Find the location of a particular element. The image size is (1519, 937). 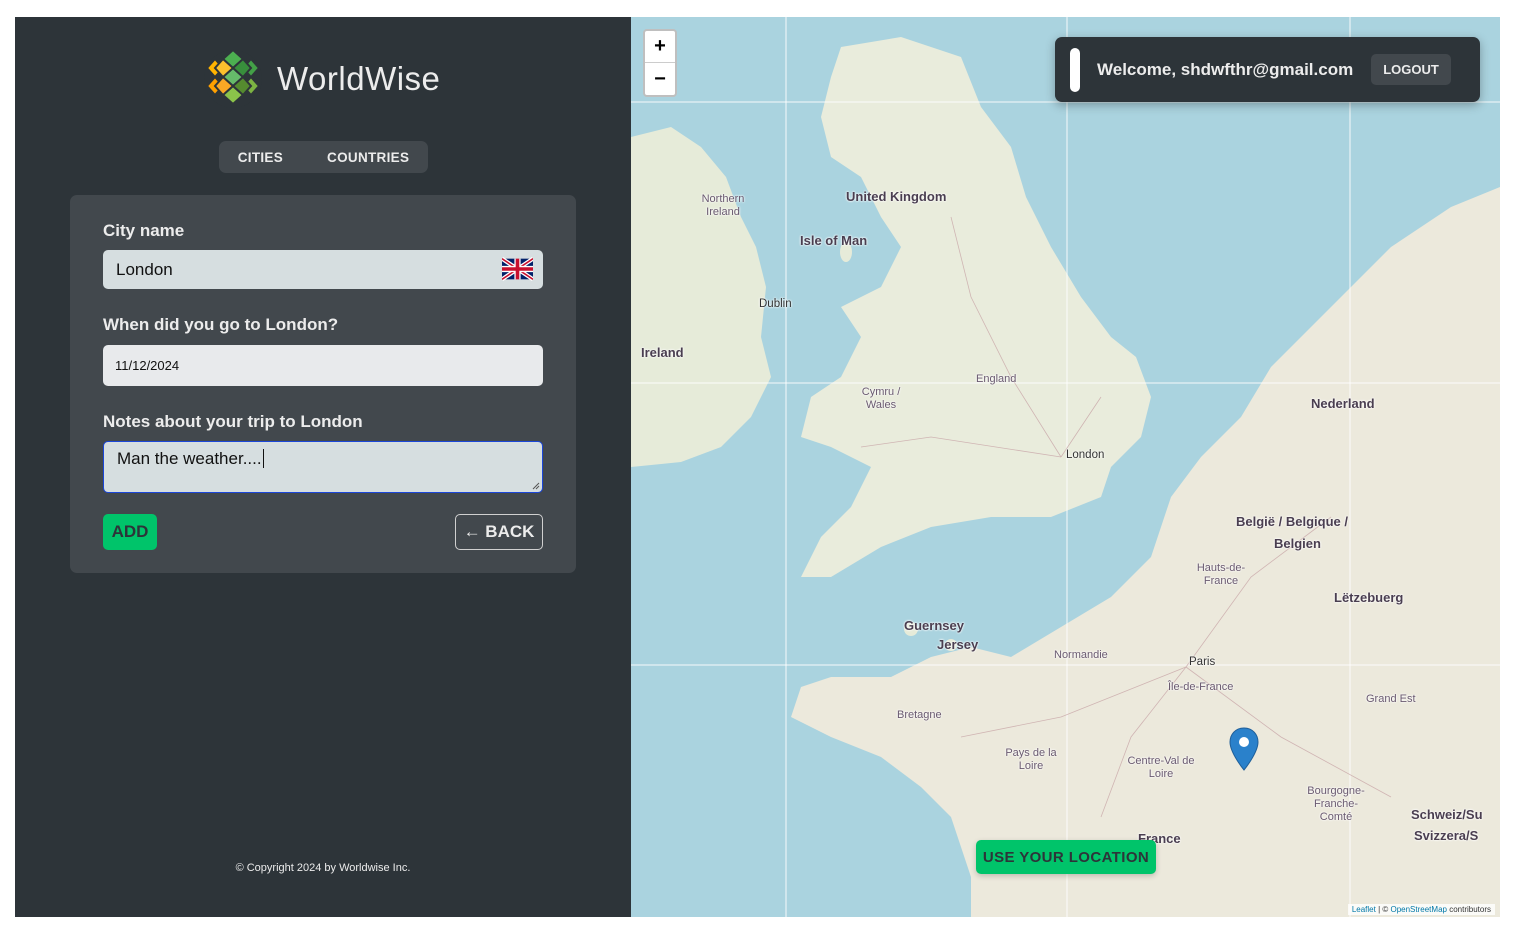

leaflet-link: Leaflet is located at coordinates (1364, 909).